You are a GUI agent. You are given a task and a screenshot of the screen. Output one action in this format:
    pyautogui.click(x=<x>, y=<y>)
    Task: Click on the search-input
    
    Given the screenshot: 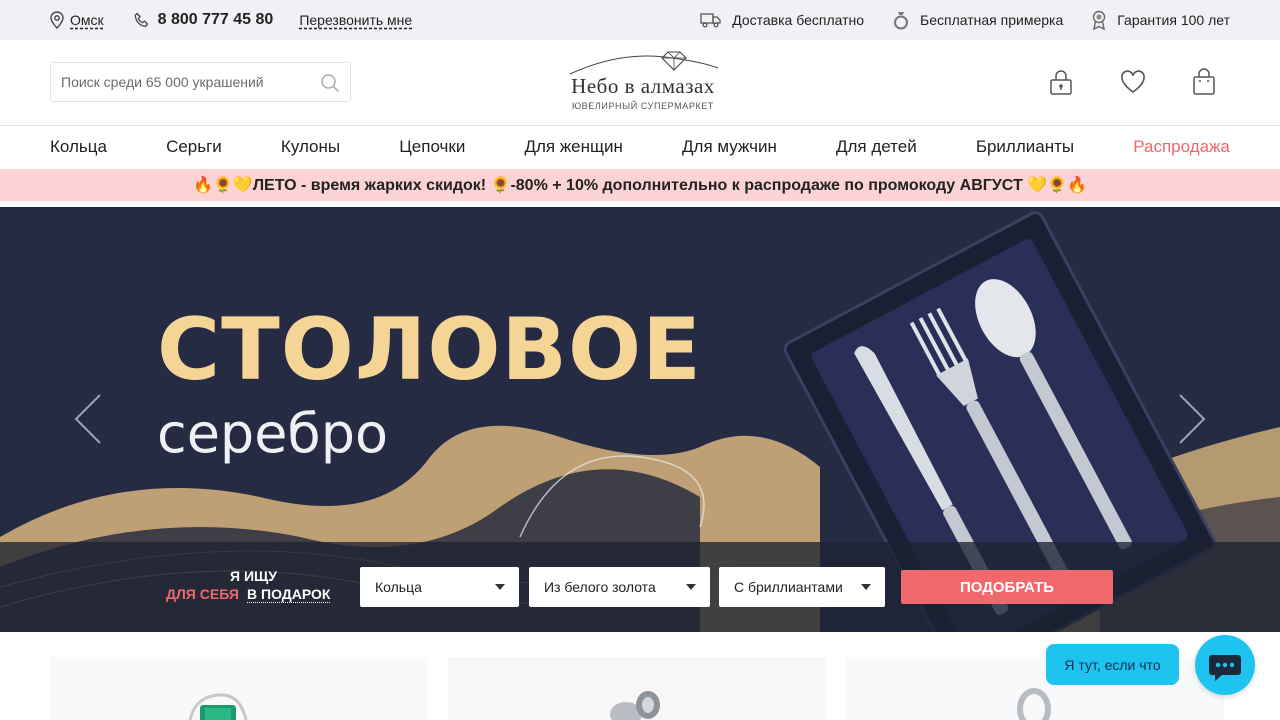 What is the action you would take?
    pyautogui.click(x=186, y=82)
    